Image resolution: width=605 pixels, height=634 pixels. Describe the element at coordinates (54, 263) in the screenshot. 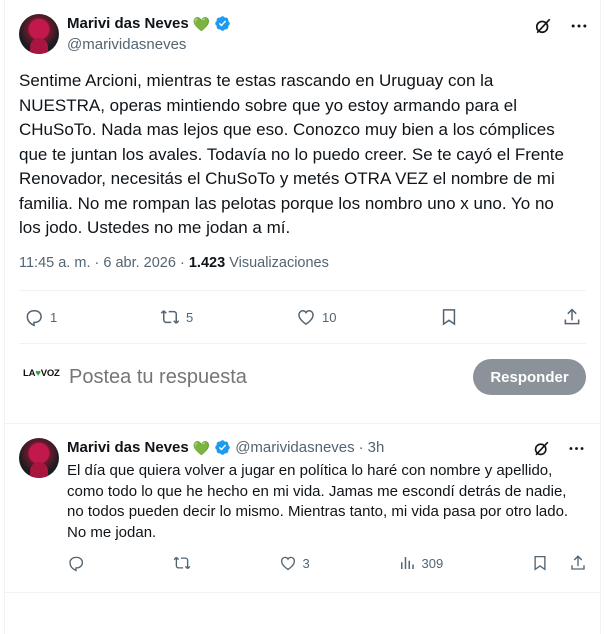

I see `post-time: 11:45 a. m.` at that location.